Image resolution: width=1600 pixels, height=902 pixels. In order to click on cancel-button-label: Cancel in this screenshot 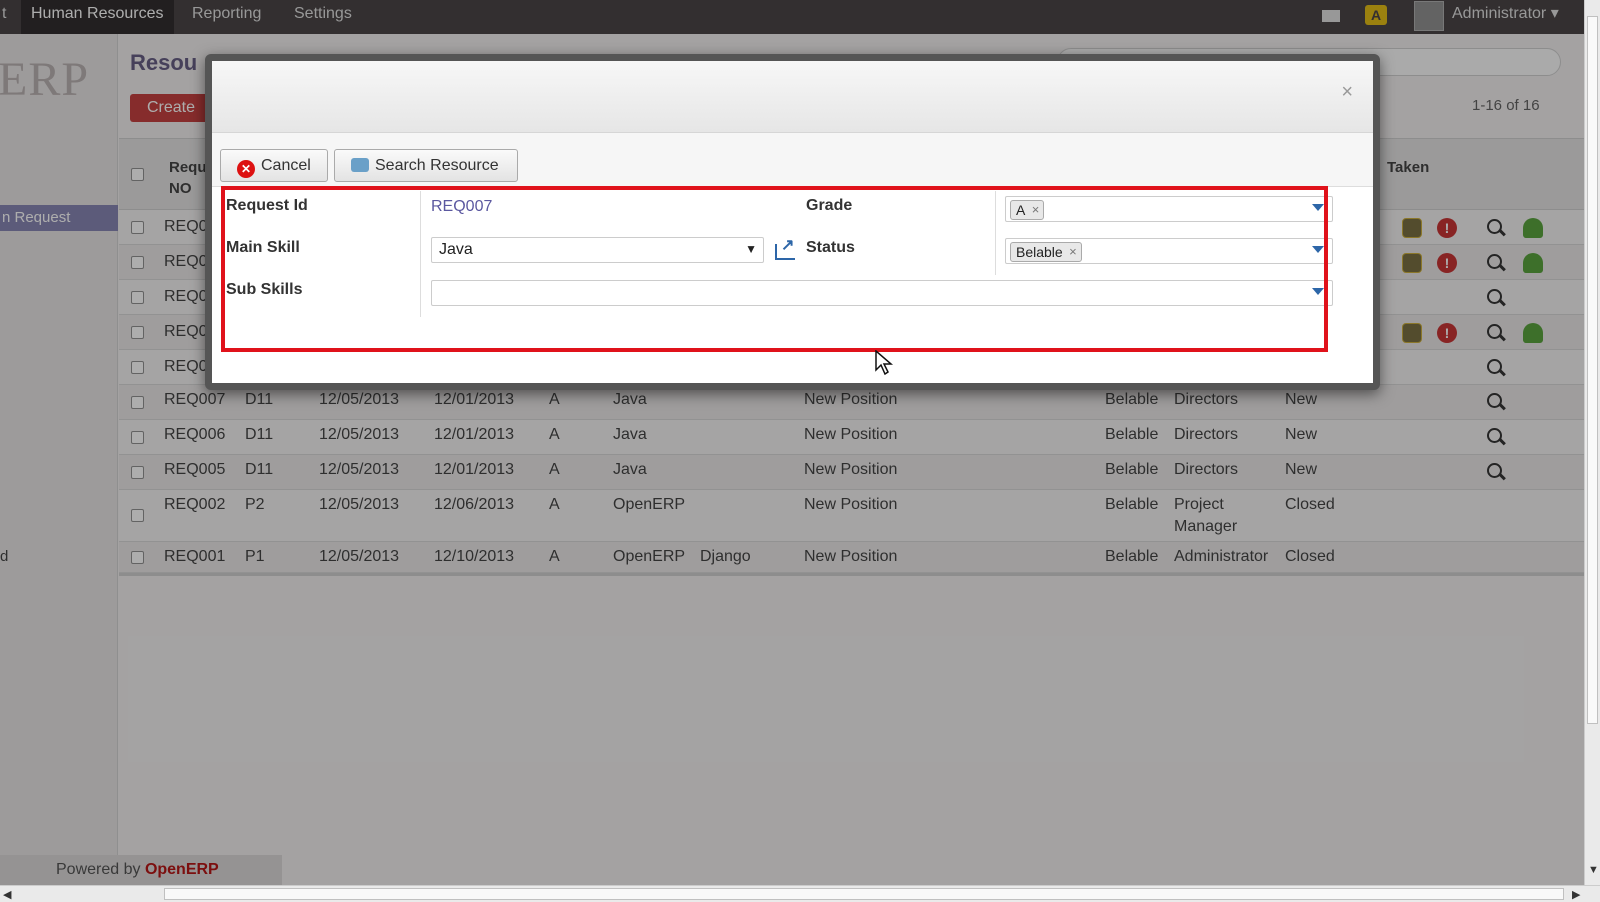, I will do `click(286, 165)`.